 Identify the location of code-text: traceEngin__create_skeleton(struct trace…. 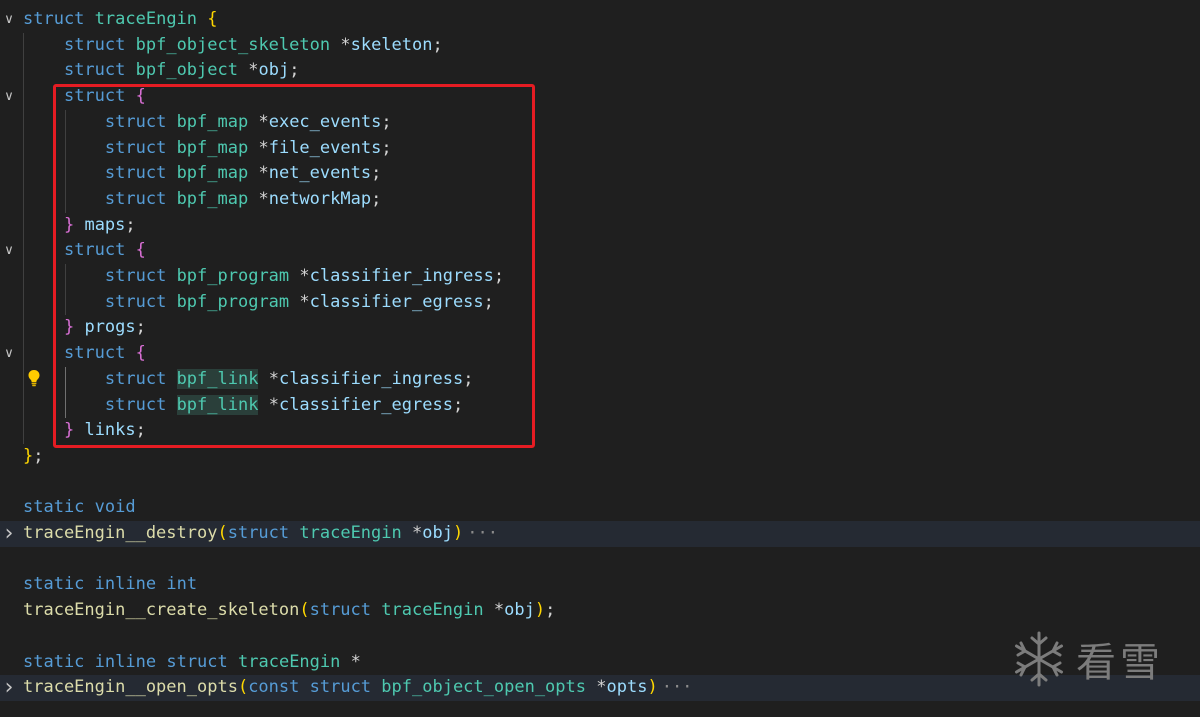
(289, 611).